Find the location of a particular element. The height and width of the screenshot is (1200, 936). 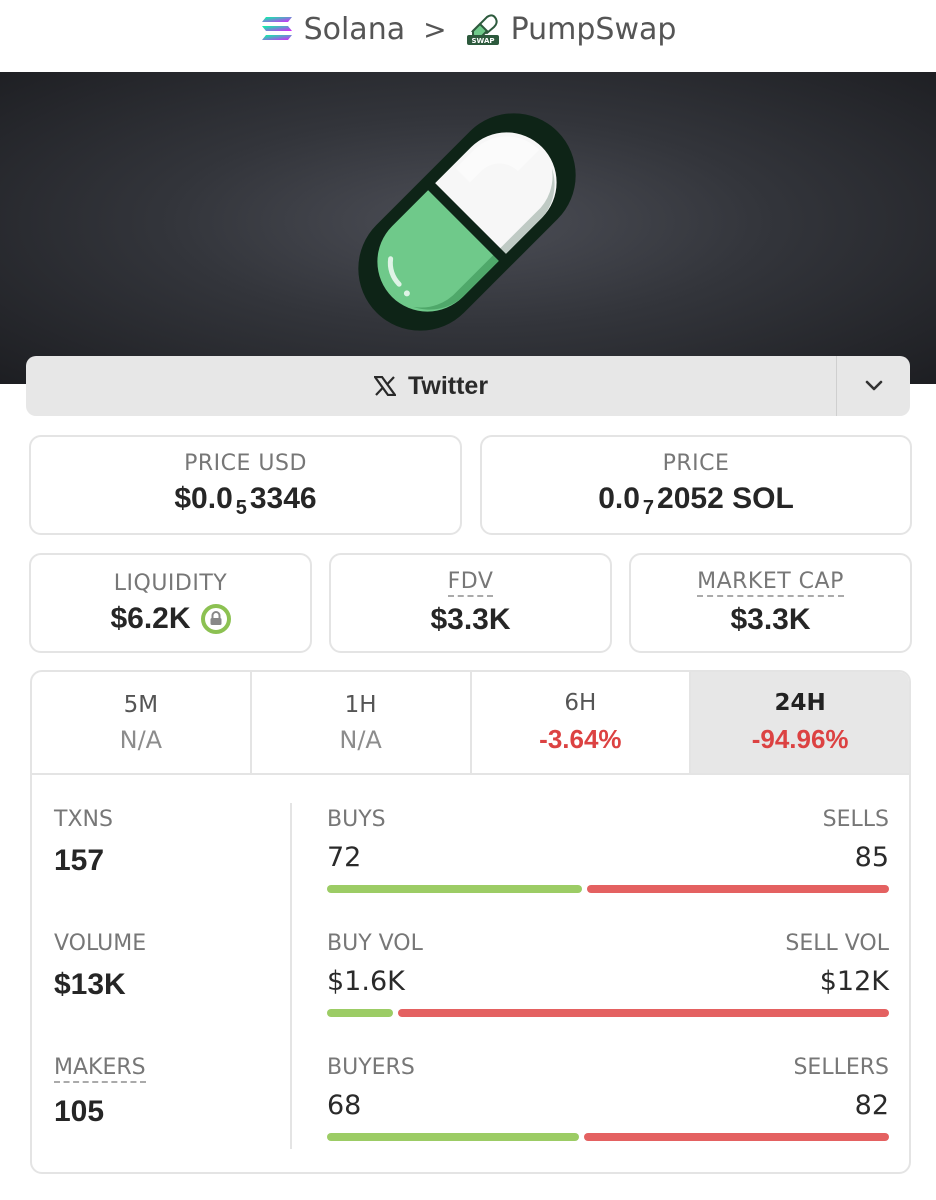

sellers-label: SELLERS is located at coordinates (841, 1067).